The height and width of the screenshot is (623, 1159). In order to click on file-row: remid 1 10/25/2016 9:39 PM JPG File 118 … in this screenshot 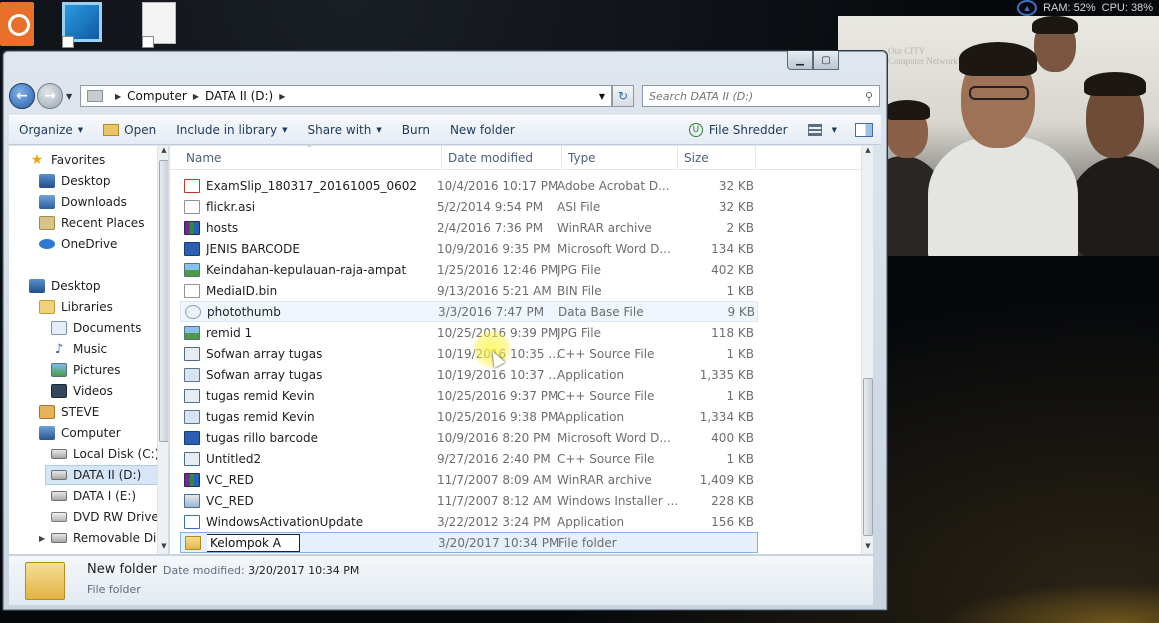, I will do `click(469, 332)`.